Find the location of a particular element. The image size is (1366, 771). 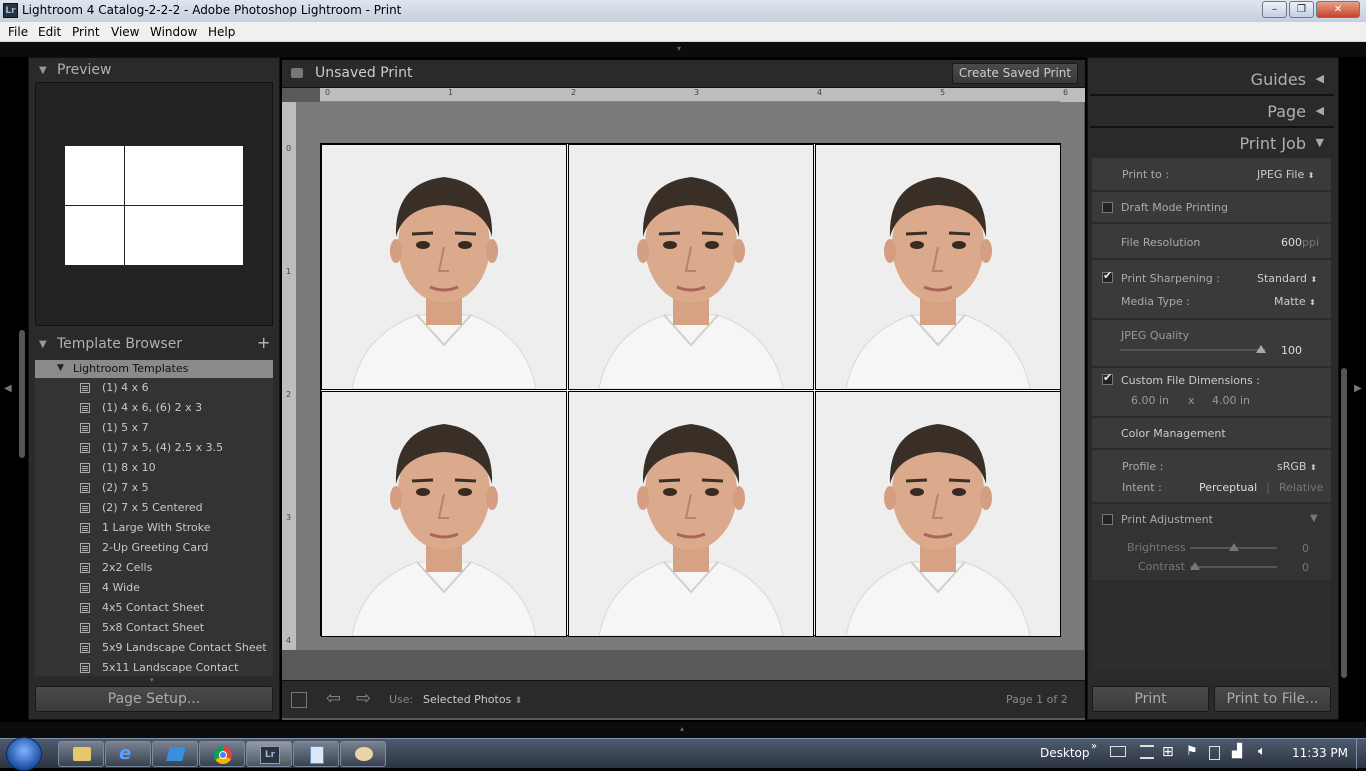

ie-taskbar-button: e is located at coordinates (128, 754).